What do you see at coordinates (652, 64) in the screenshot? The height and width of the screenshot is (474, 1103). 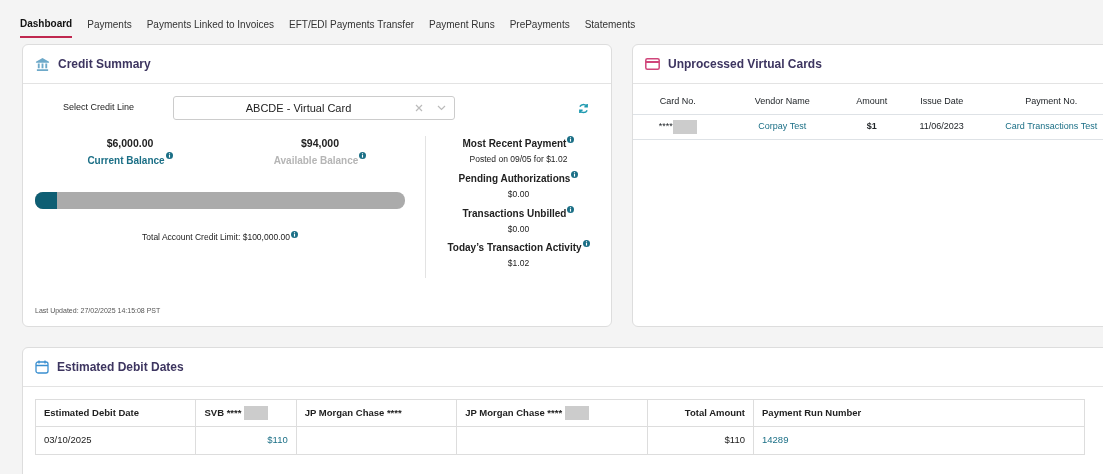 I see `card-icon` at bounding box center [652, 64].